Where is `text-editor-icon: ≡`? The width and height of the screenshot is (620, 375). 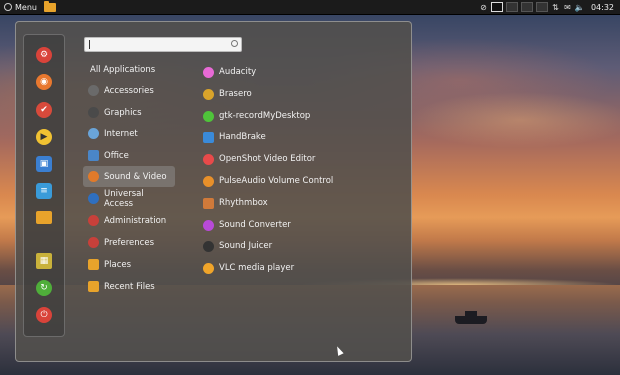
text-editor-icon: ≡ is located at coordinates (44, 191).